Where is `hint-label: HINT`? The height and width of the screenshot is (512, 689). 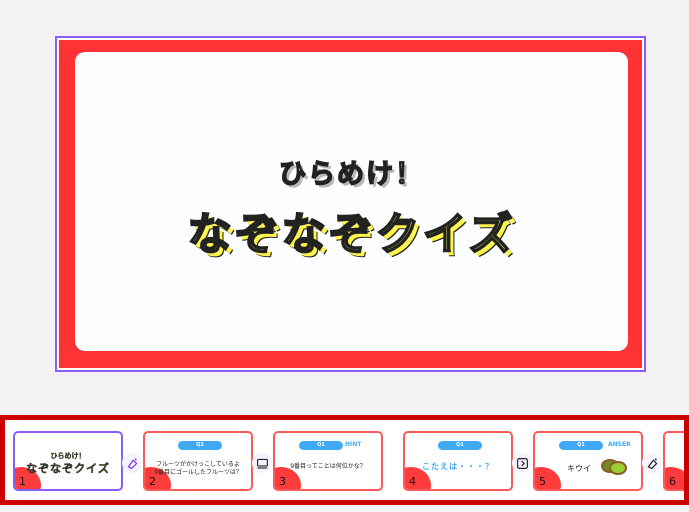 hint-label: HINT is located at coordinates (353, 444).